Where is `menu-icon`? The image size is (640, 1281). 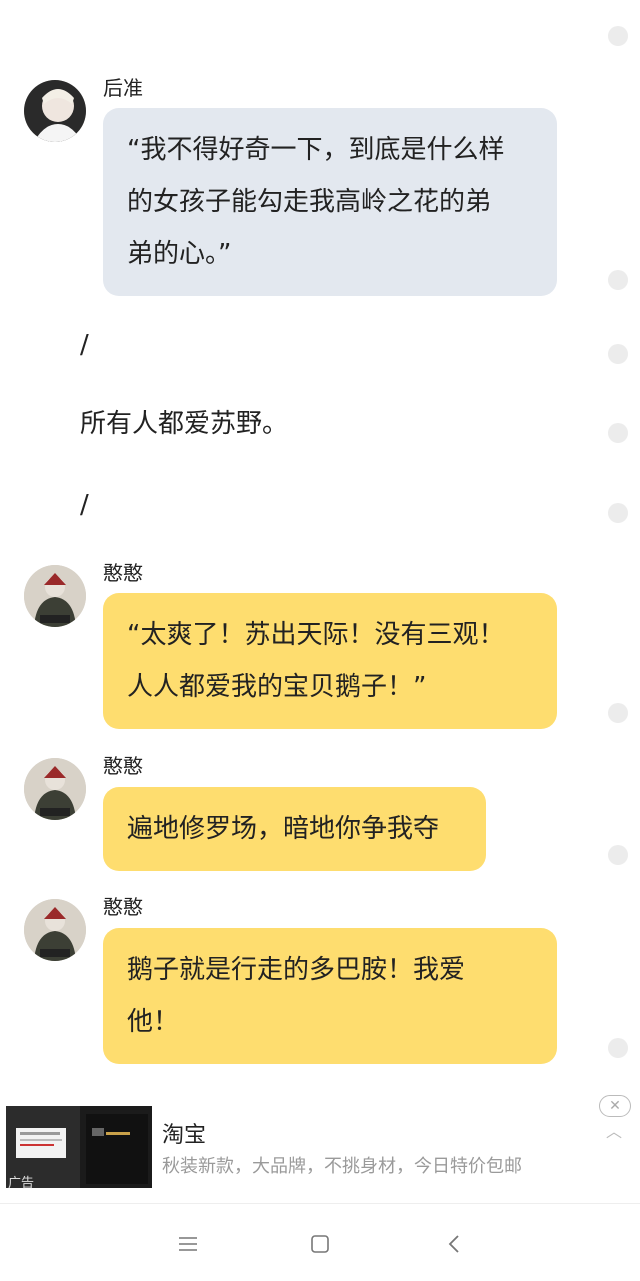
menu-icon is located at coordinates (188, 1244).